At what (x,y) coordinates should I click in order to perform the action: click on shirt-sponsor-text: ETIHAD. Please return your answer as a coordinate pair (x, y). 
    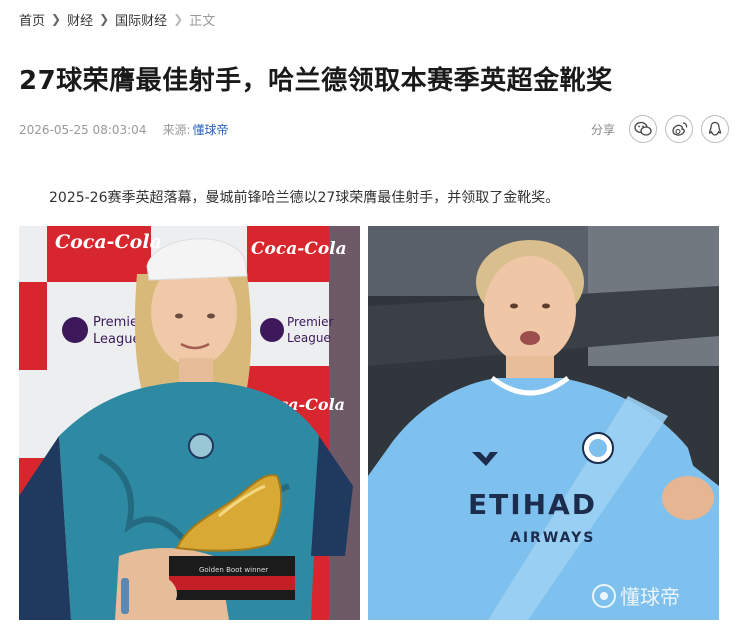
    Looking at the image, I should click on (532, 504).